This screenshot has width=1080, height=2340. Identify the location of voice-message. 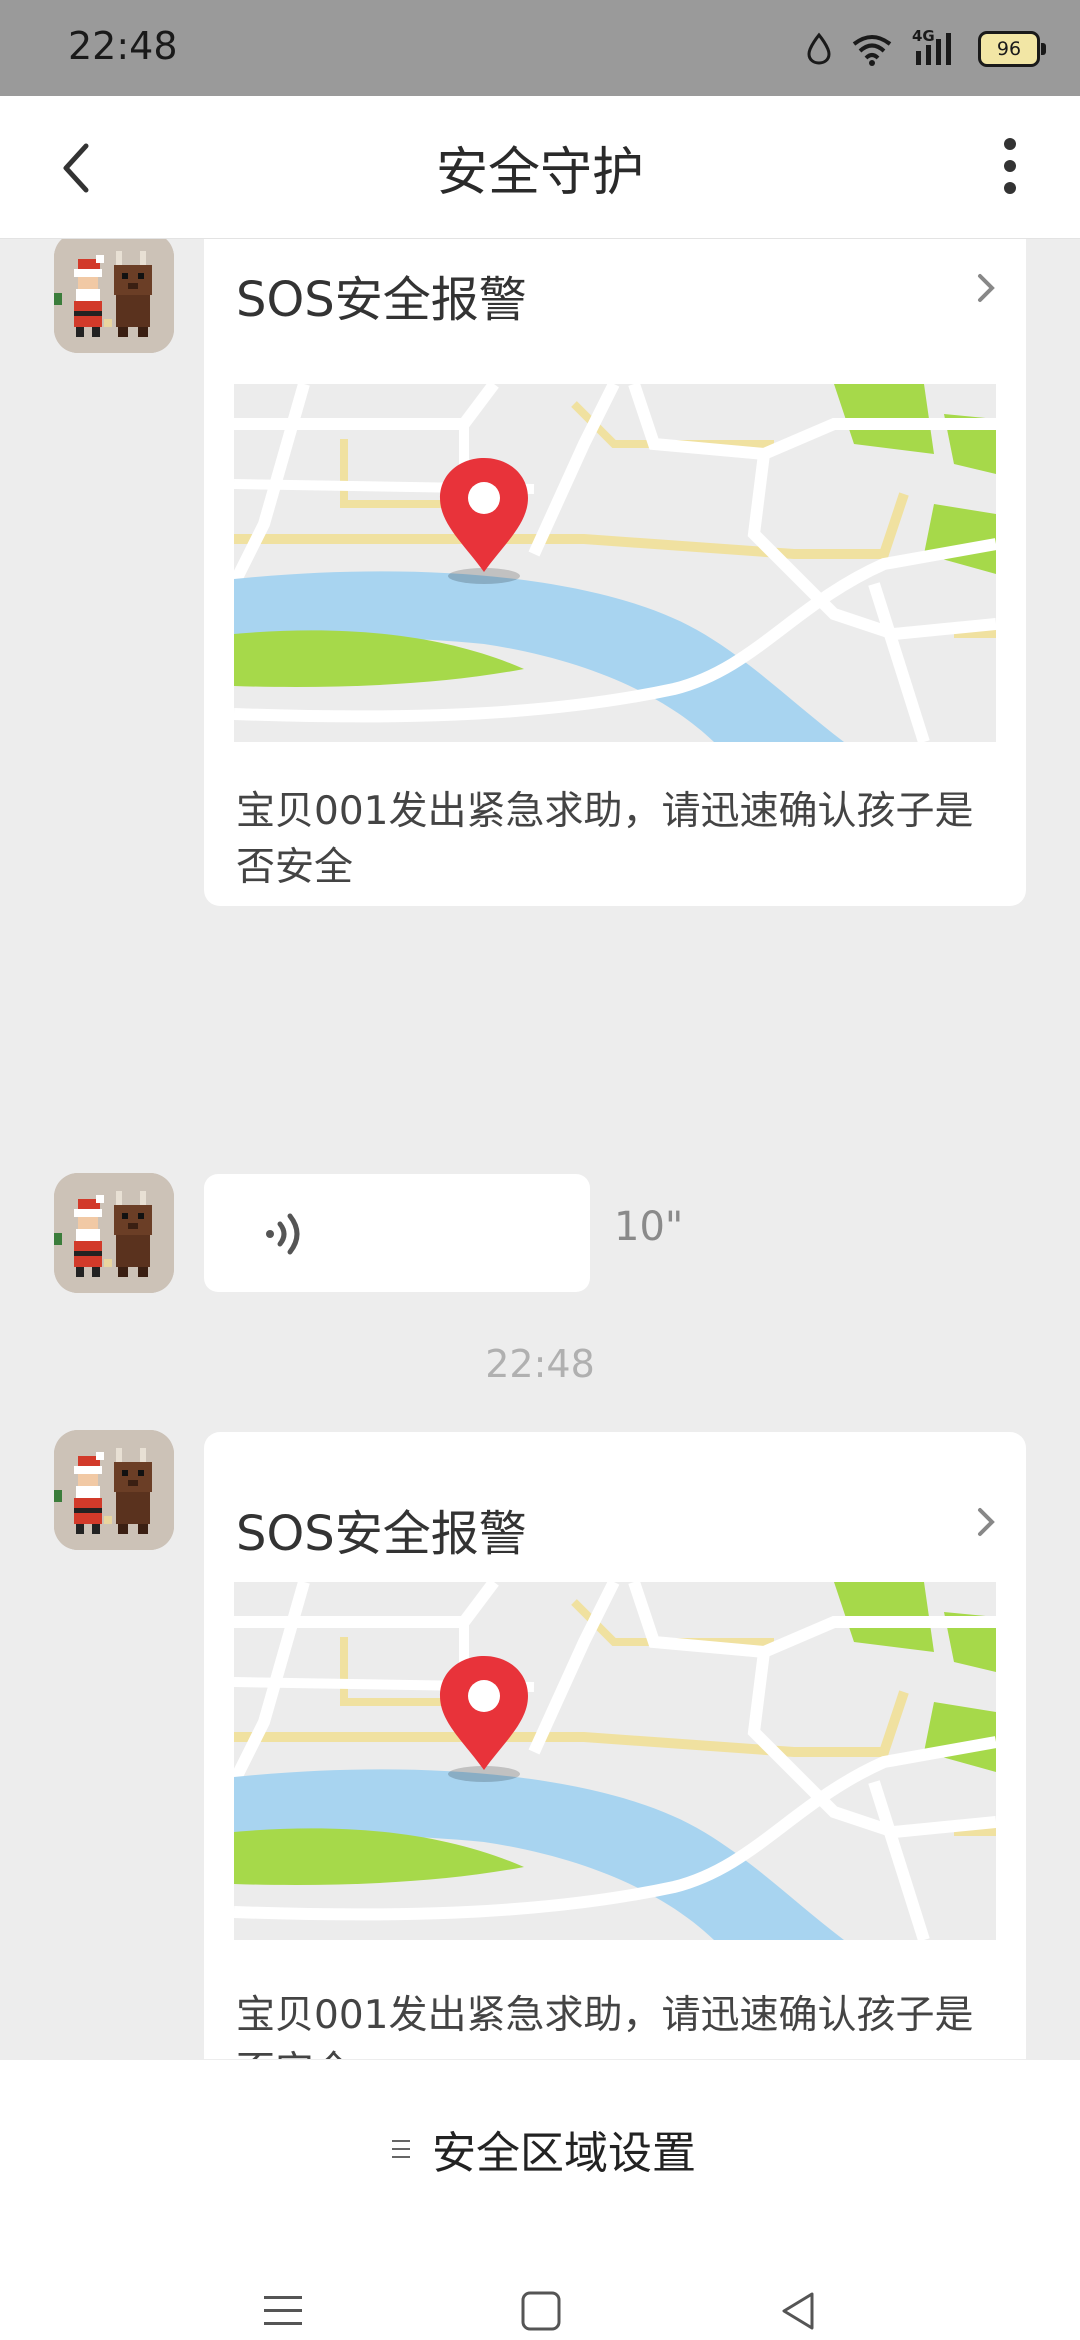
(397, 1233).